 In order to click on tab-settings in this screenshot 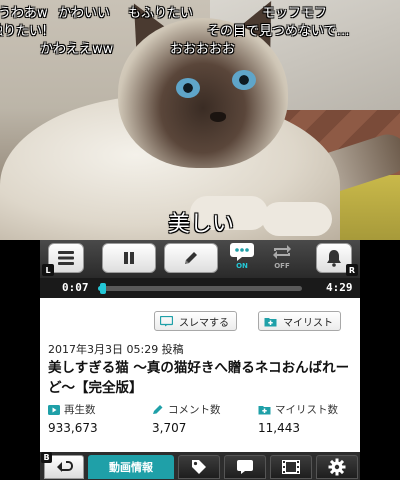, I will do `click(337, 467)`.